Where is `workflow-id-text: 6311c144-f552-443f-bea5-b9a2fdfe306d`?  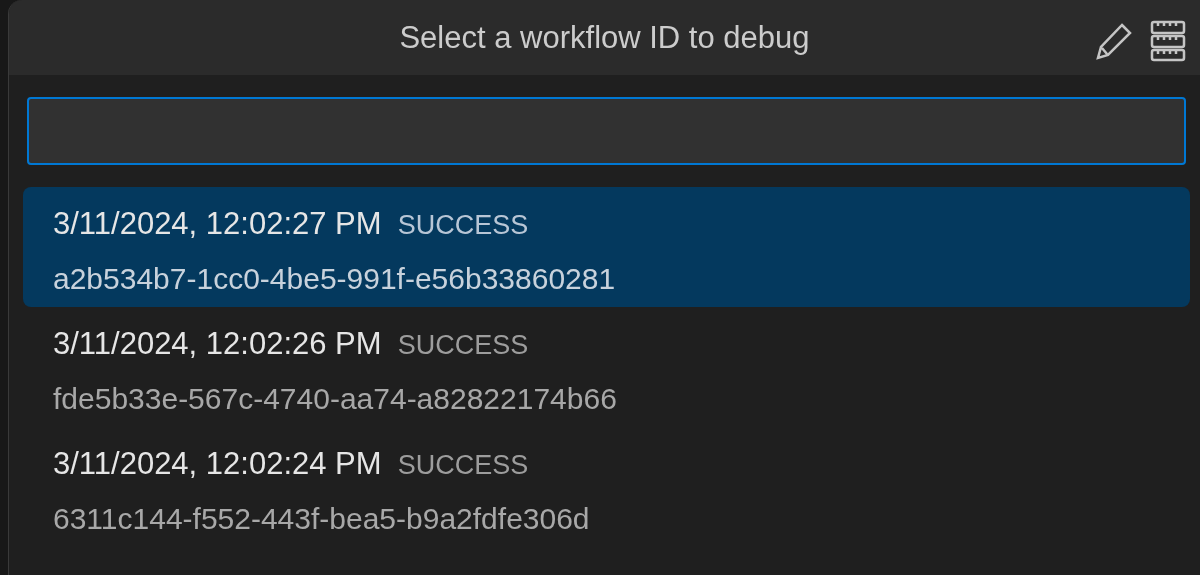
workflow-id-text: 6311c144-f552-443f-bea5-b9a2fdfe306d is located at coordinates (321, 518).